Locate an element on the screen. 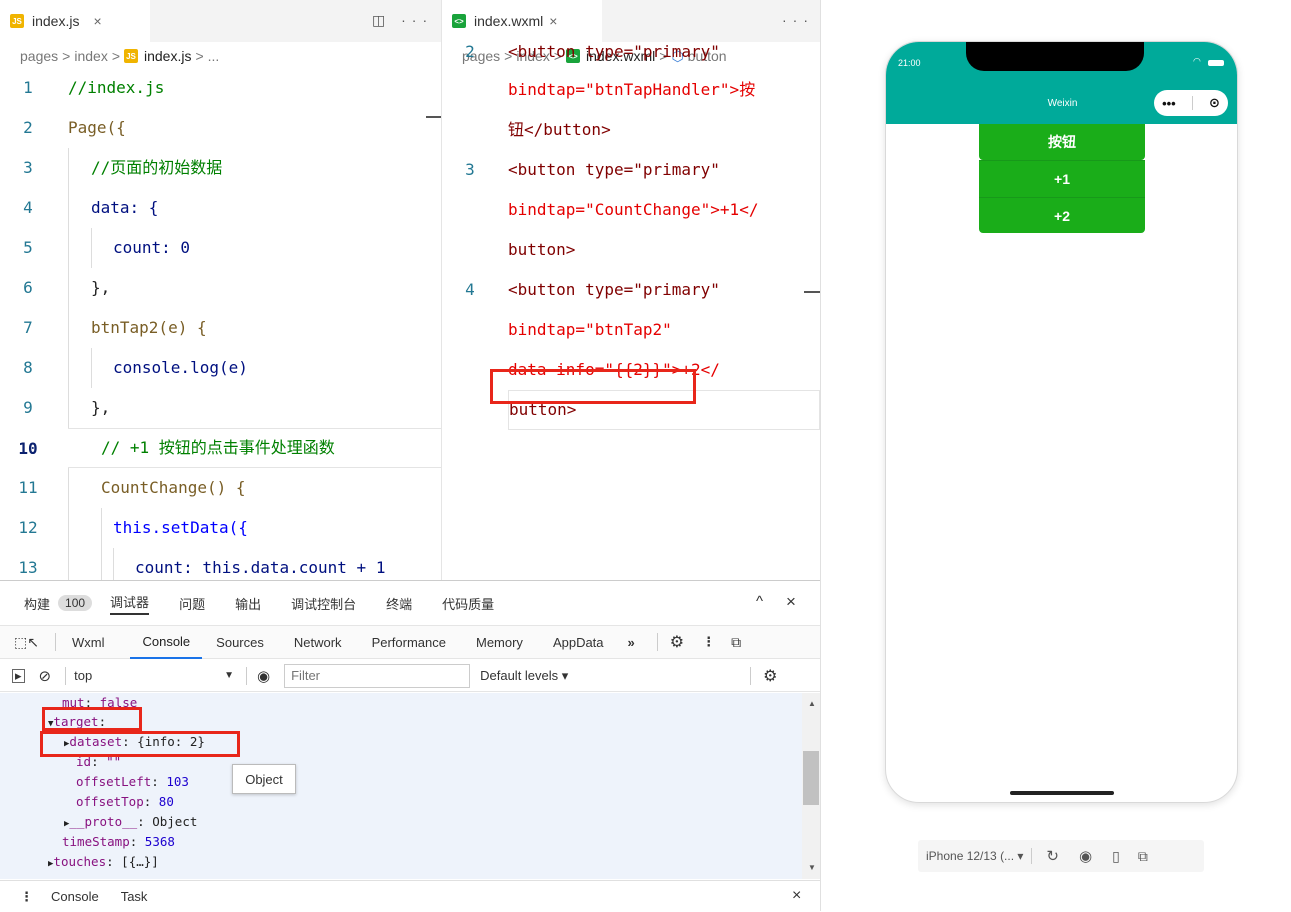 Image resolution: width=1291 pixels, height=912 pixels. console-scrollbar: ▲ ▼ is located at coordinates (811, 786).